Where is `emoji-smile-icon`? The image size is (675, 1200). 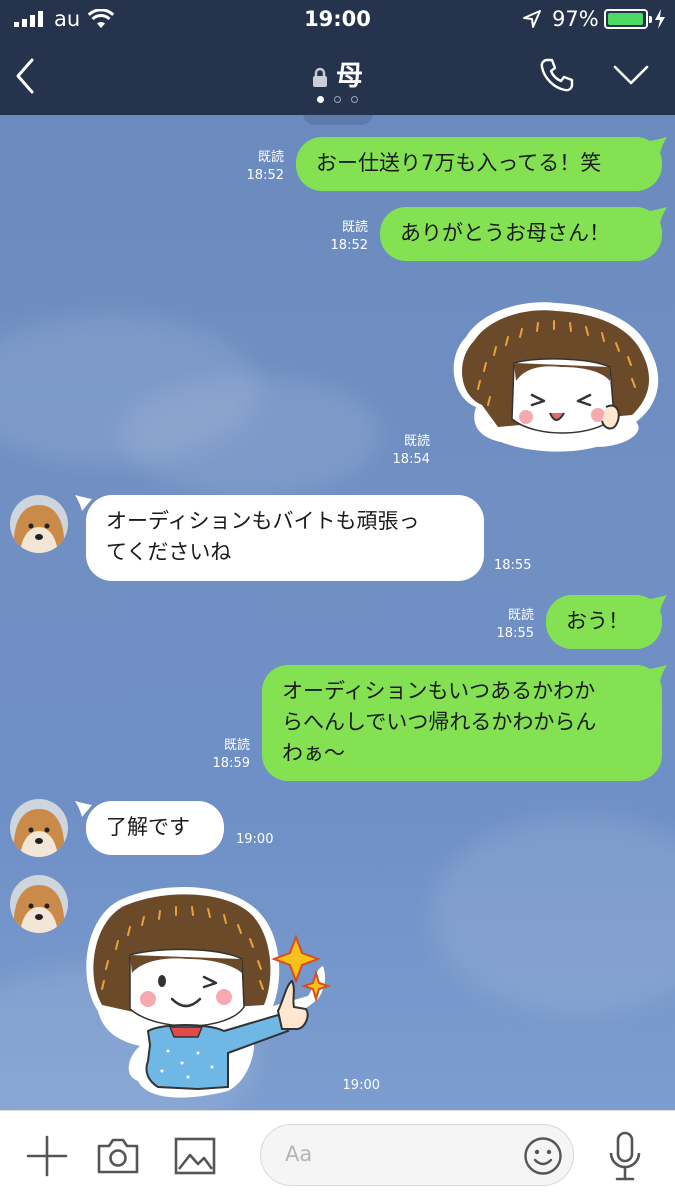 emoji-smile-icon is located at coordinates (543, 1156).